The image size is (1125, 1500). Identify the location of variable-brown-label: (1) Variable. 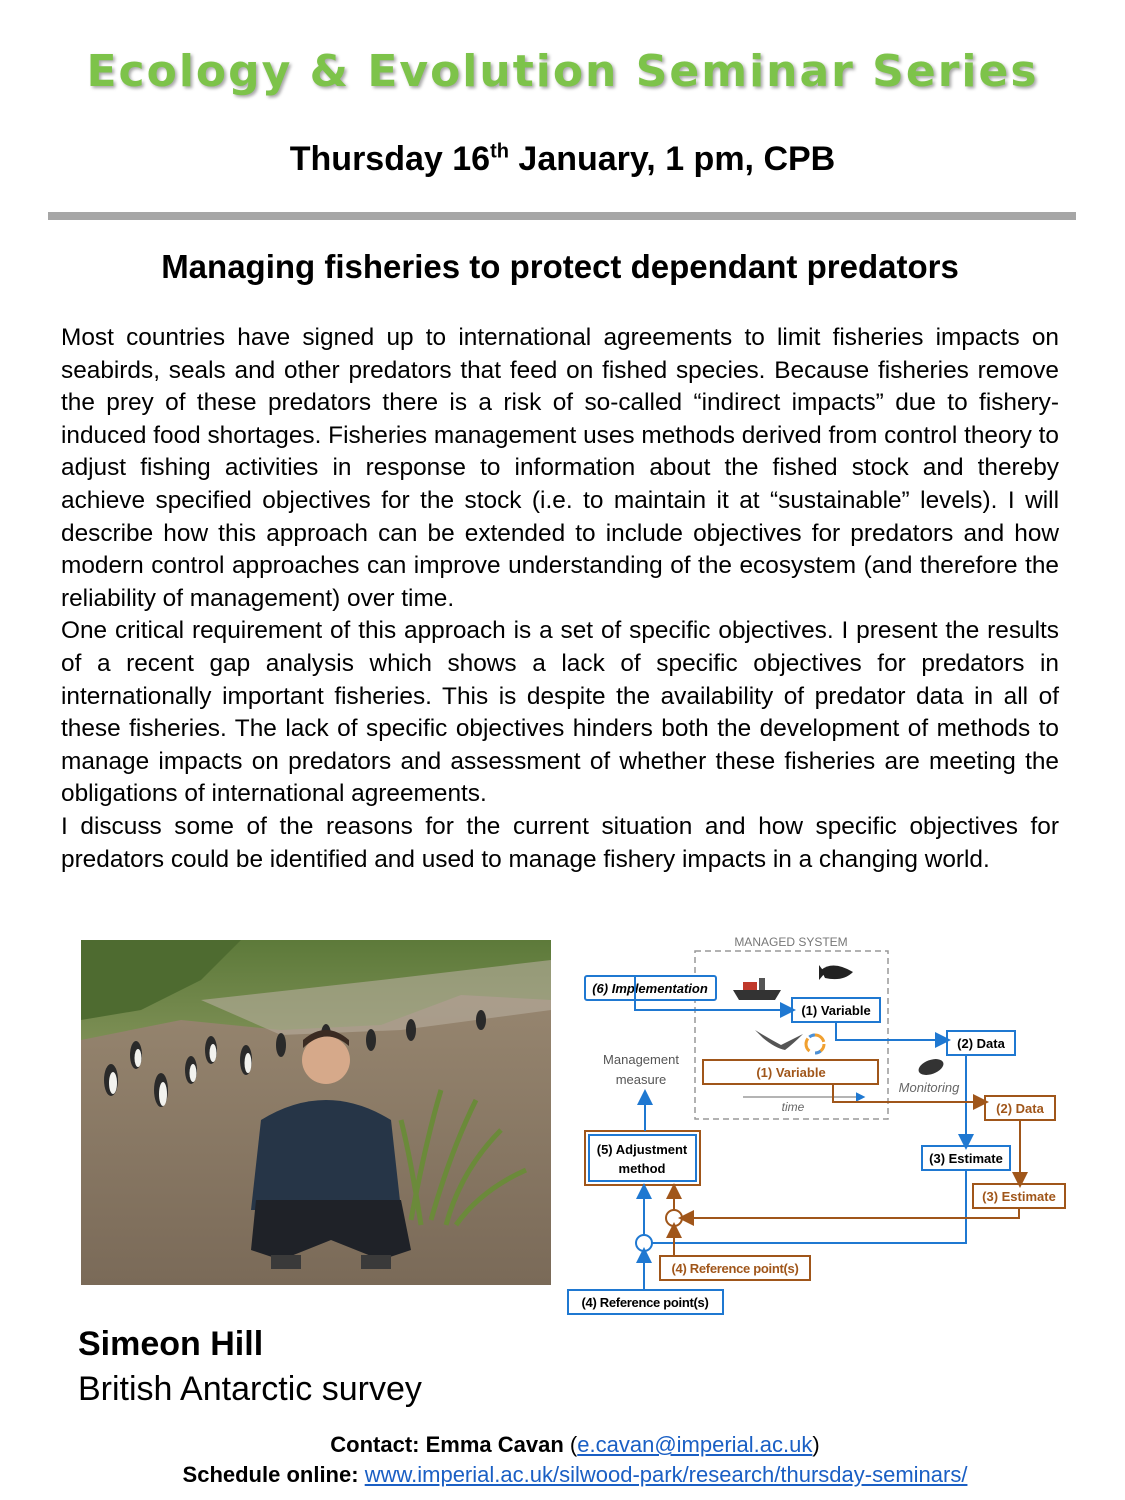
(790, 1072).